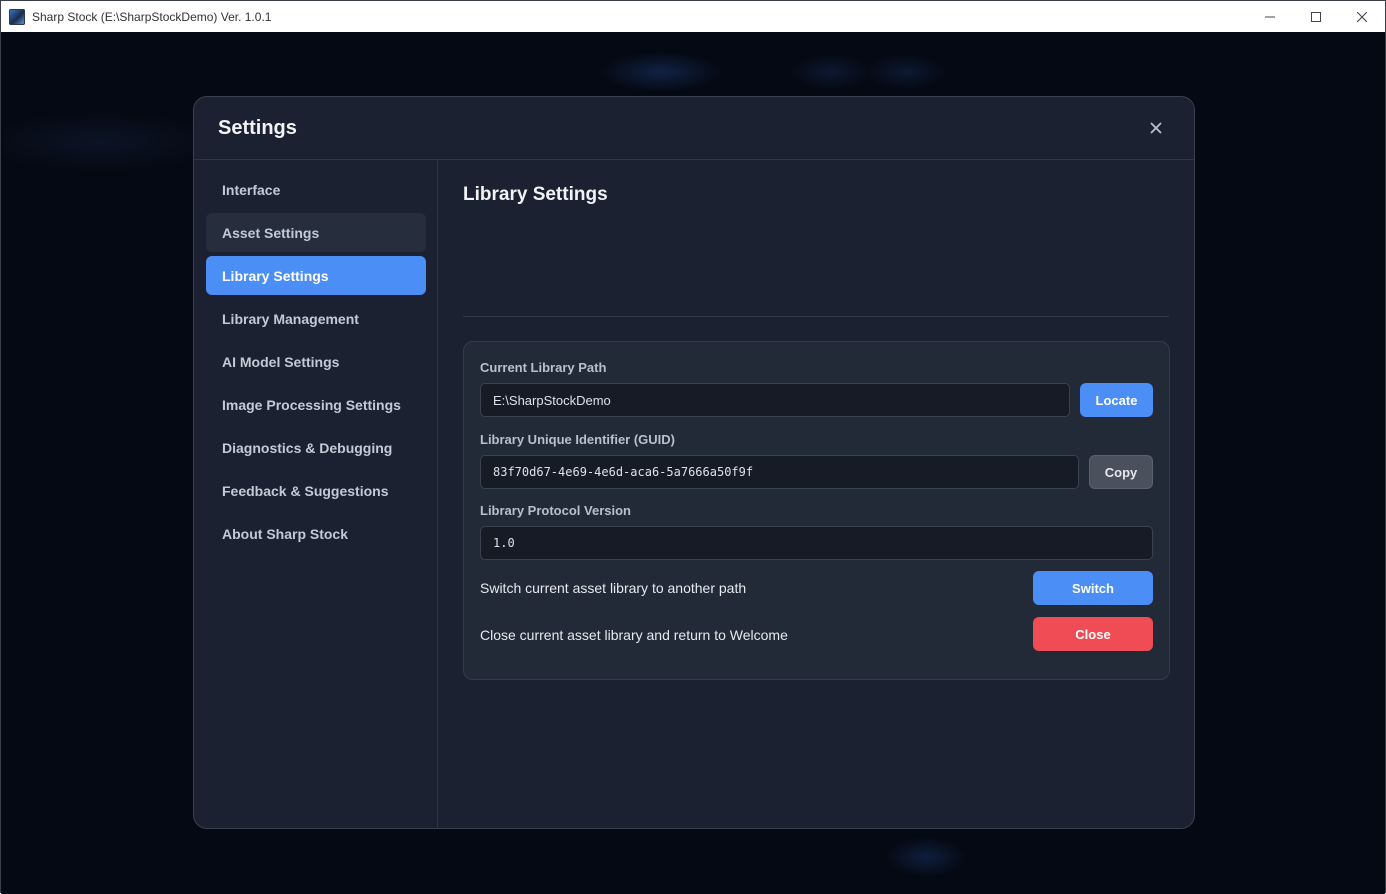  What do you see at coordinates (316, 490) in the screenshot?
I see `sidebar-item-feedback: Feedback & Suggestions` at bounding box center [316, 490].